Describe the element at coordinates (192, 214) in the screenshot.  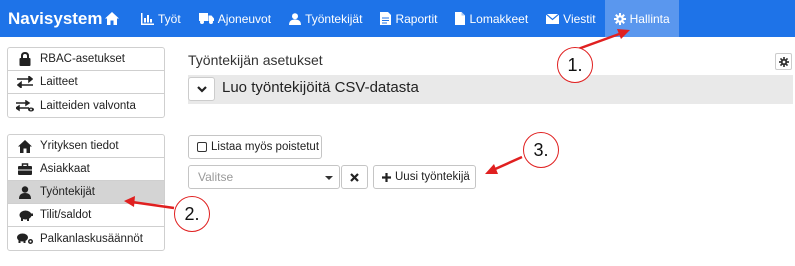
I see `annotation-step-2: 2.` at that location.